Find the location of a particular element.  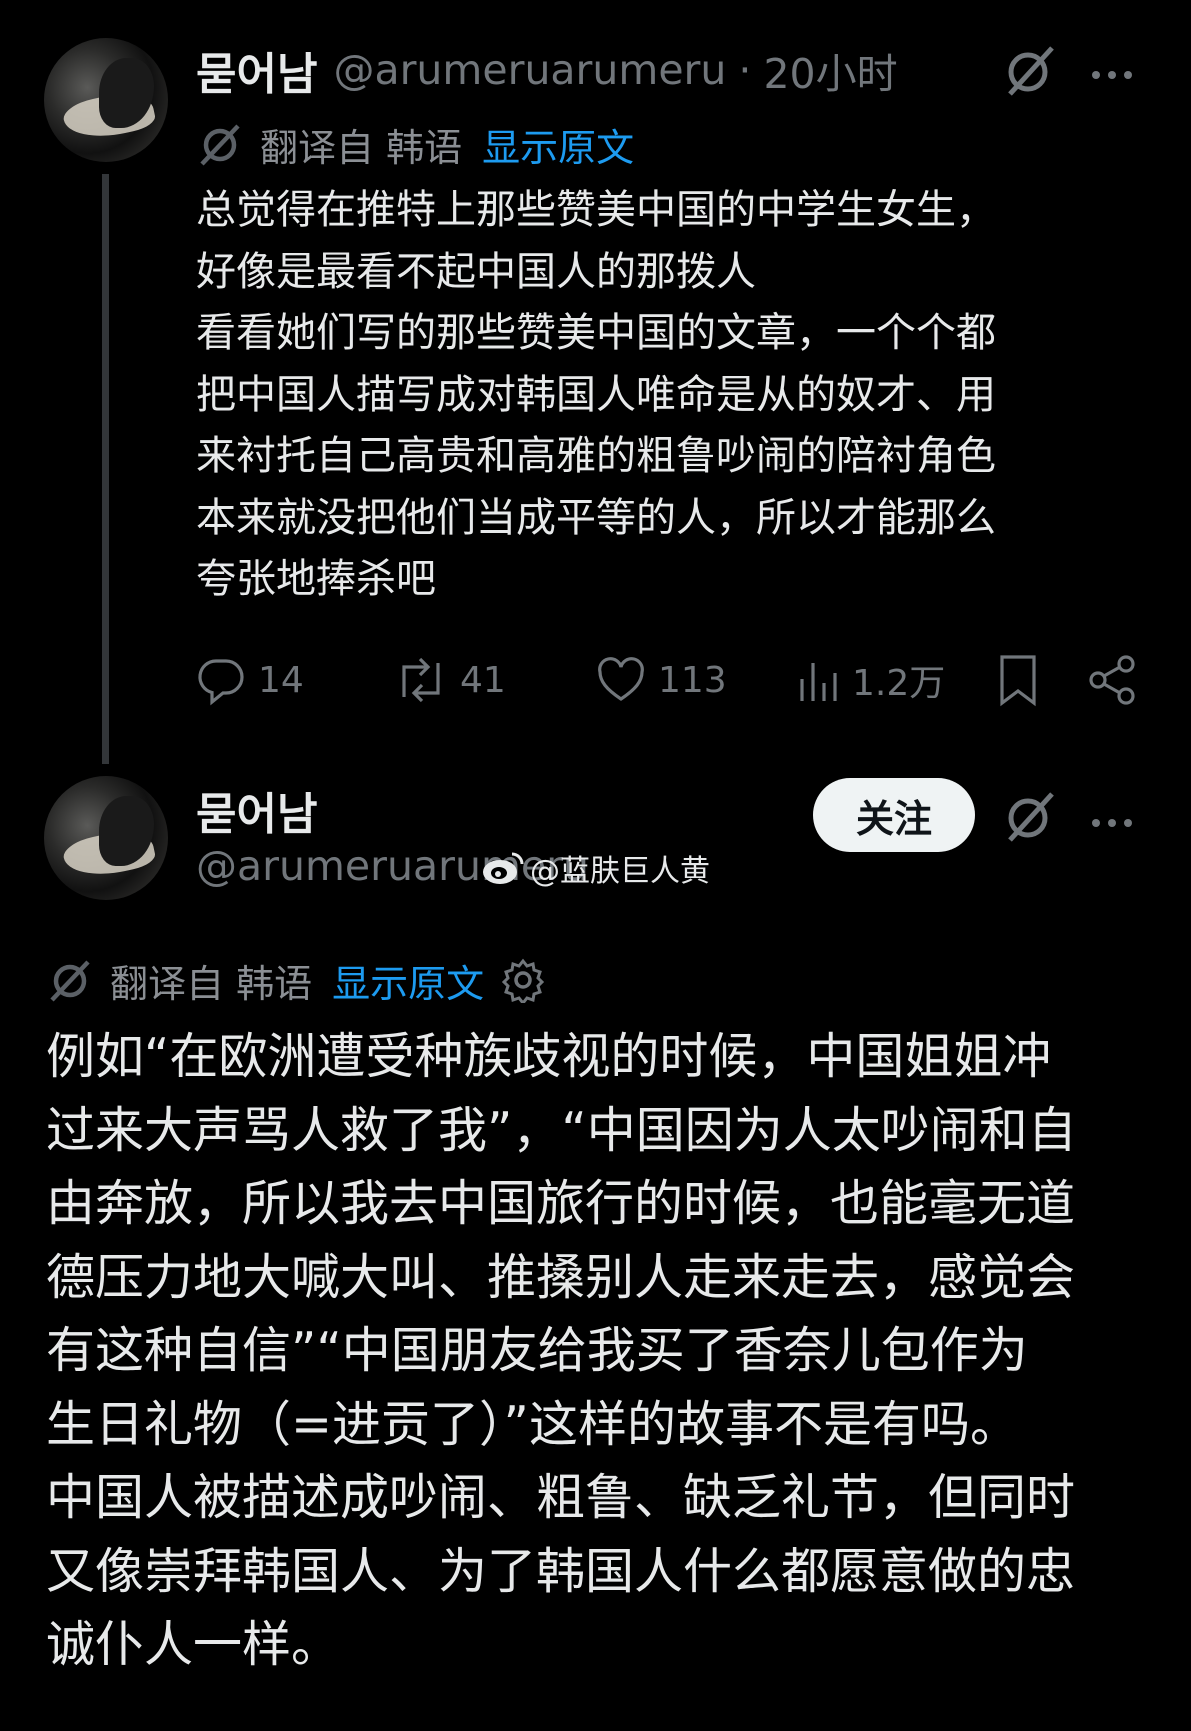

weibo-watermark-text: @蓝肤巨人黄 is located at coordinates (620, 871).